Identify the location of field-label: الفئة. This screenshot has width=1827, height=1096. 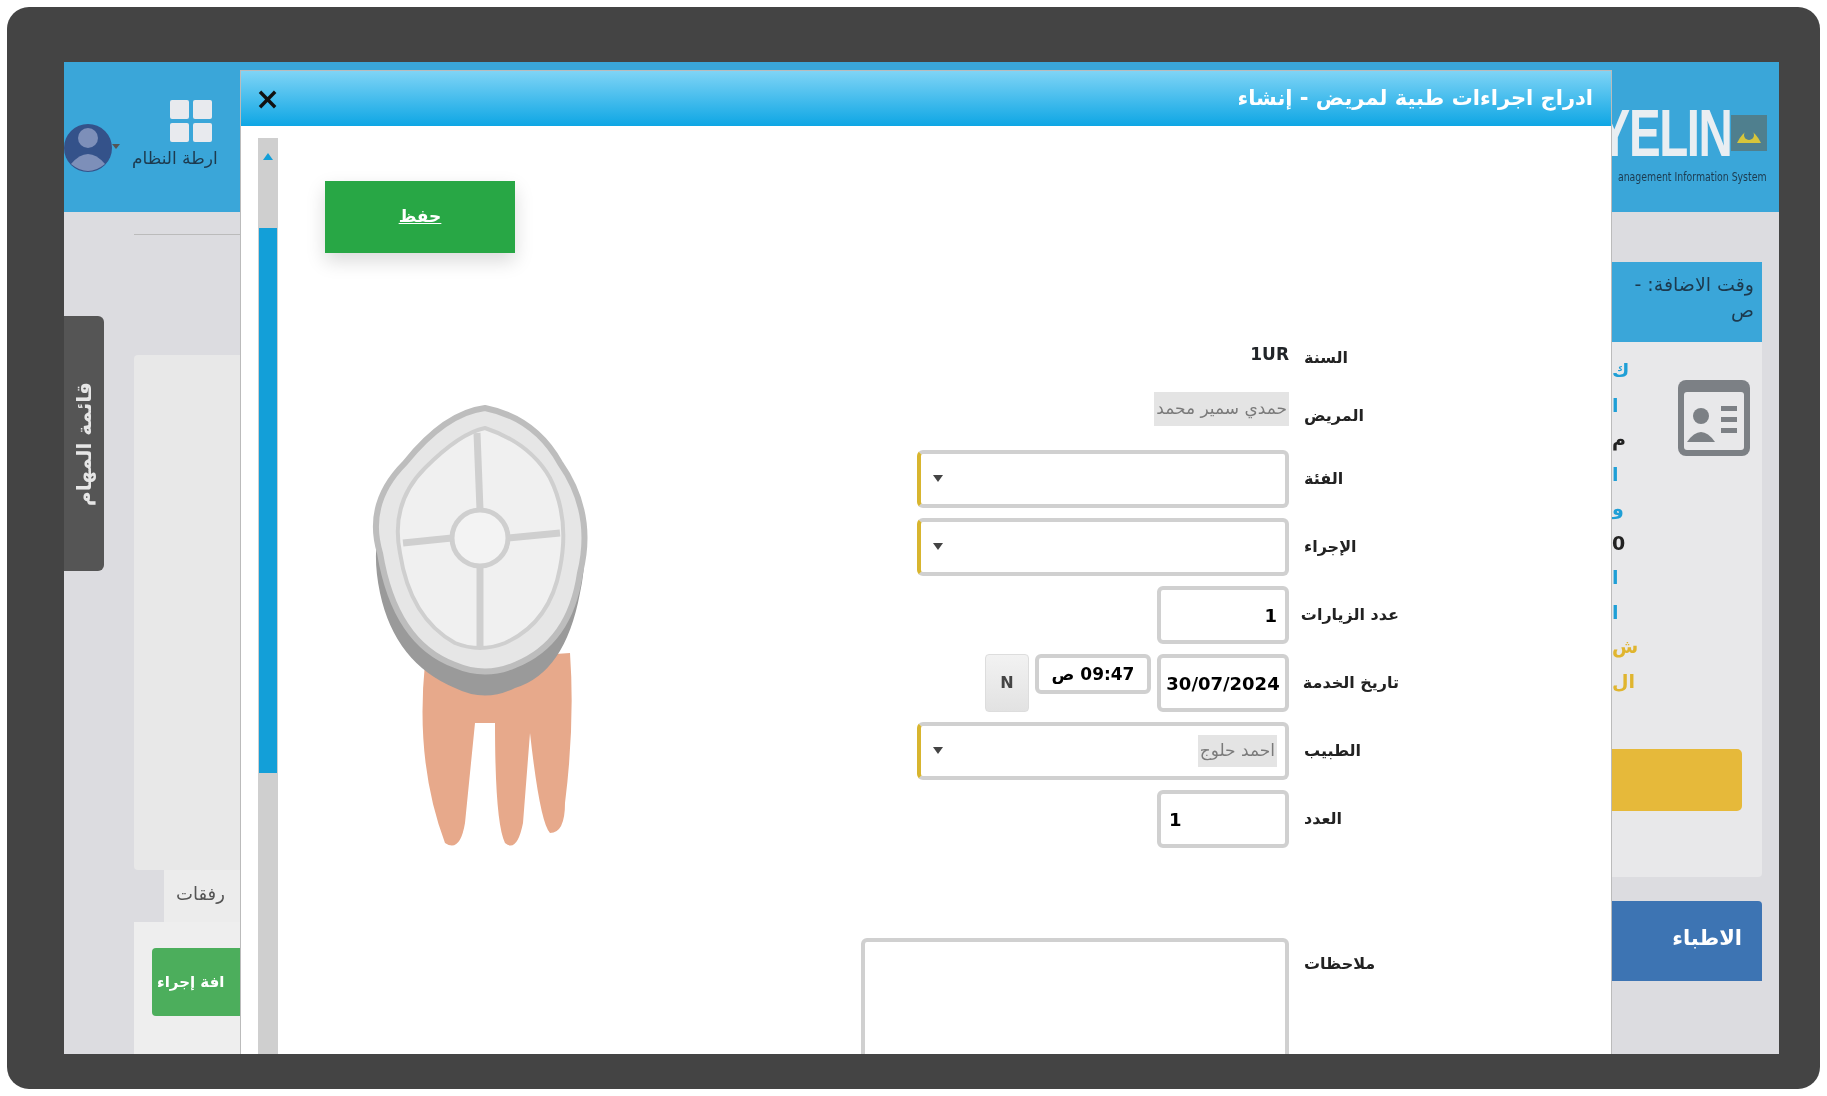
(1324, 479).